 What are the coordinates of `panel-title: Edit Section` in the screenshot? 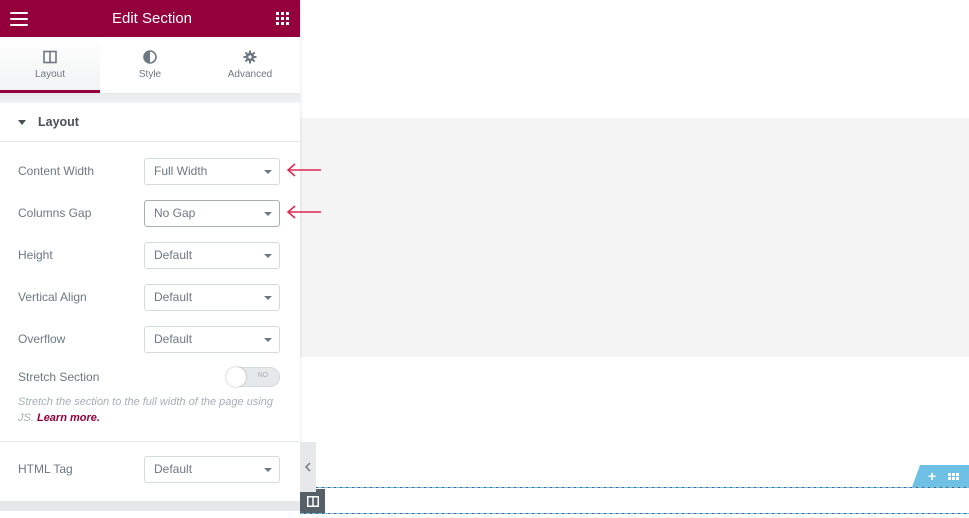 It's located at (152, 18).